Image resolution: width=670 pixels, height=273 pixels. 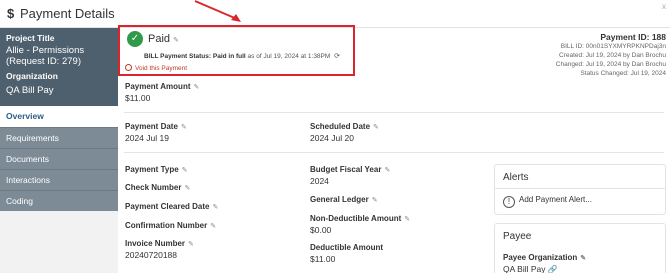 I want to click on bill-status-timestamp: as of Jul 19, 2024 at 1:38PM, so click(x=289, y=56).